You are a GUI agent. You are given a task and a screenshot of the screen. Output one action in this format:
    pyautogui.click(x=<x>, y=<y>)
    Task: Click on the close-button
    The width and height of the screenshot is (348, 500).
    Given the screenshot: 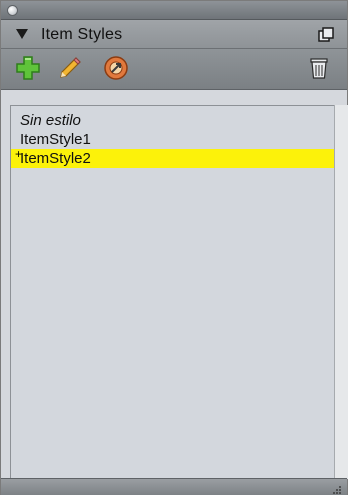 What is the action you would take?
    pyautogui.click(x=12, y=10)
    